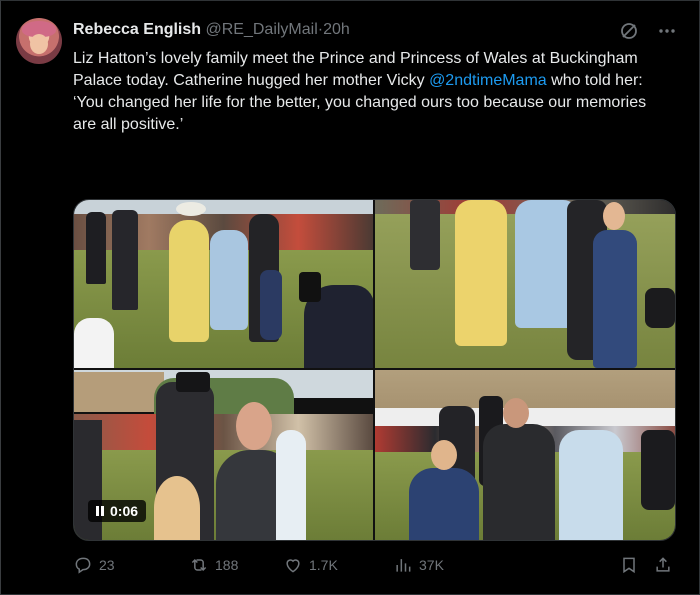 This screenshot has height=595, width=700. Describe the element at coordinates (97, 511) in the screenshot. I see `pause-icon` at that location.